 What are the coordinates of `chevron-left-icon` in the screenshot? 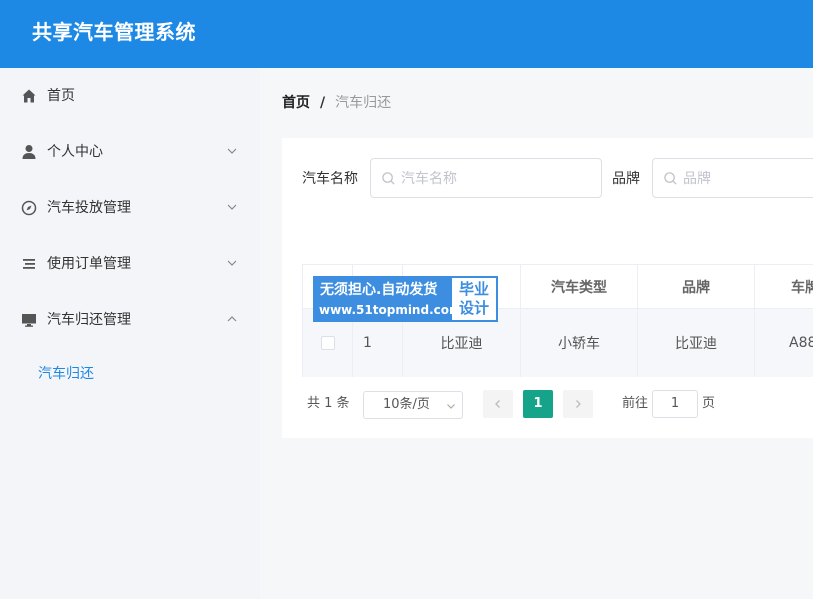 It's located at (497, 404).